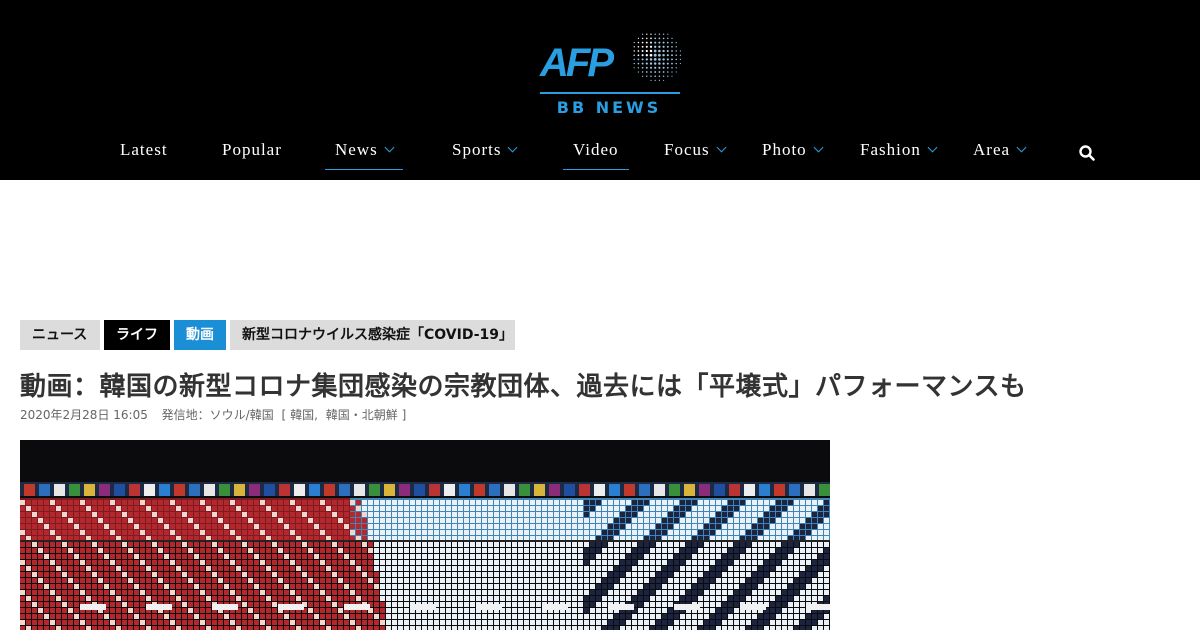 The image size is (1200, 630). I want to click on region-link-korea-north-korea: 韓国・北朝鮮, so click(362, 415).